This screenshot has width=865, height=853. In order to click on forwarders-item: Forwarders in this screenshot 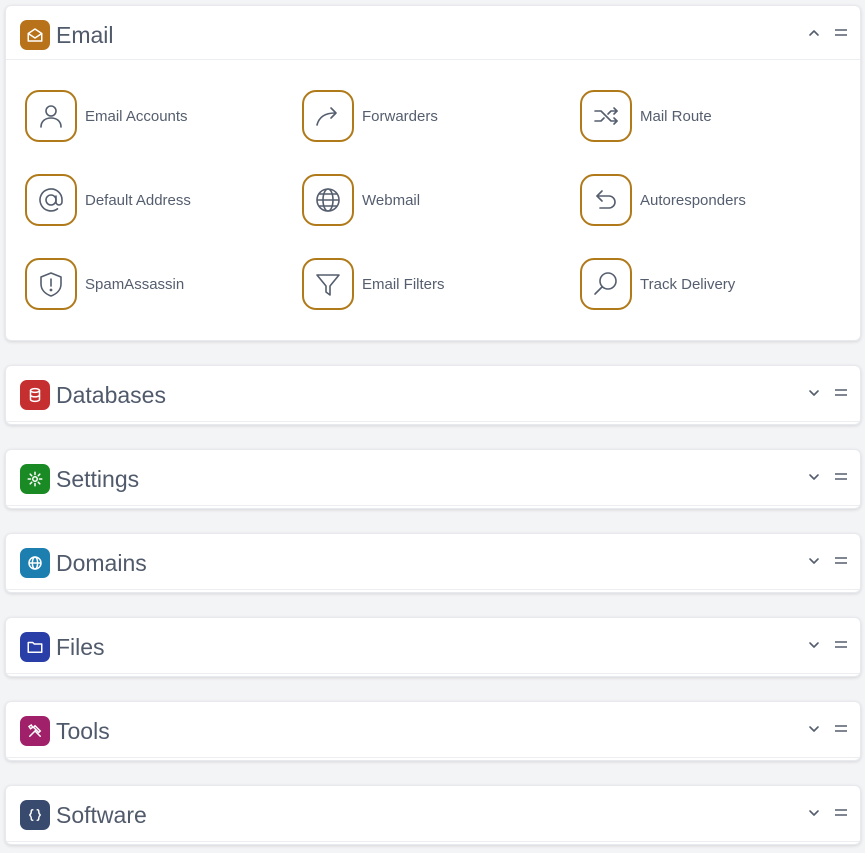, I will do `click(370, 116)`.